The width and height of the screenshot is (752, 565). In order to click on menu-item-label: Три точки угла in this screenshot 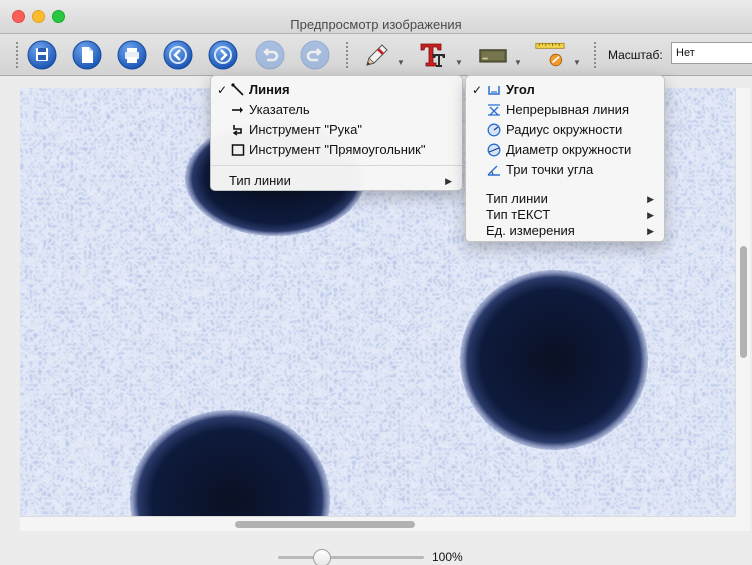, I will do `click(550, 169)`.